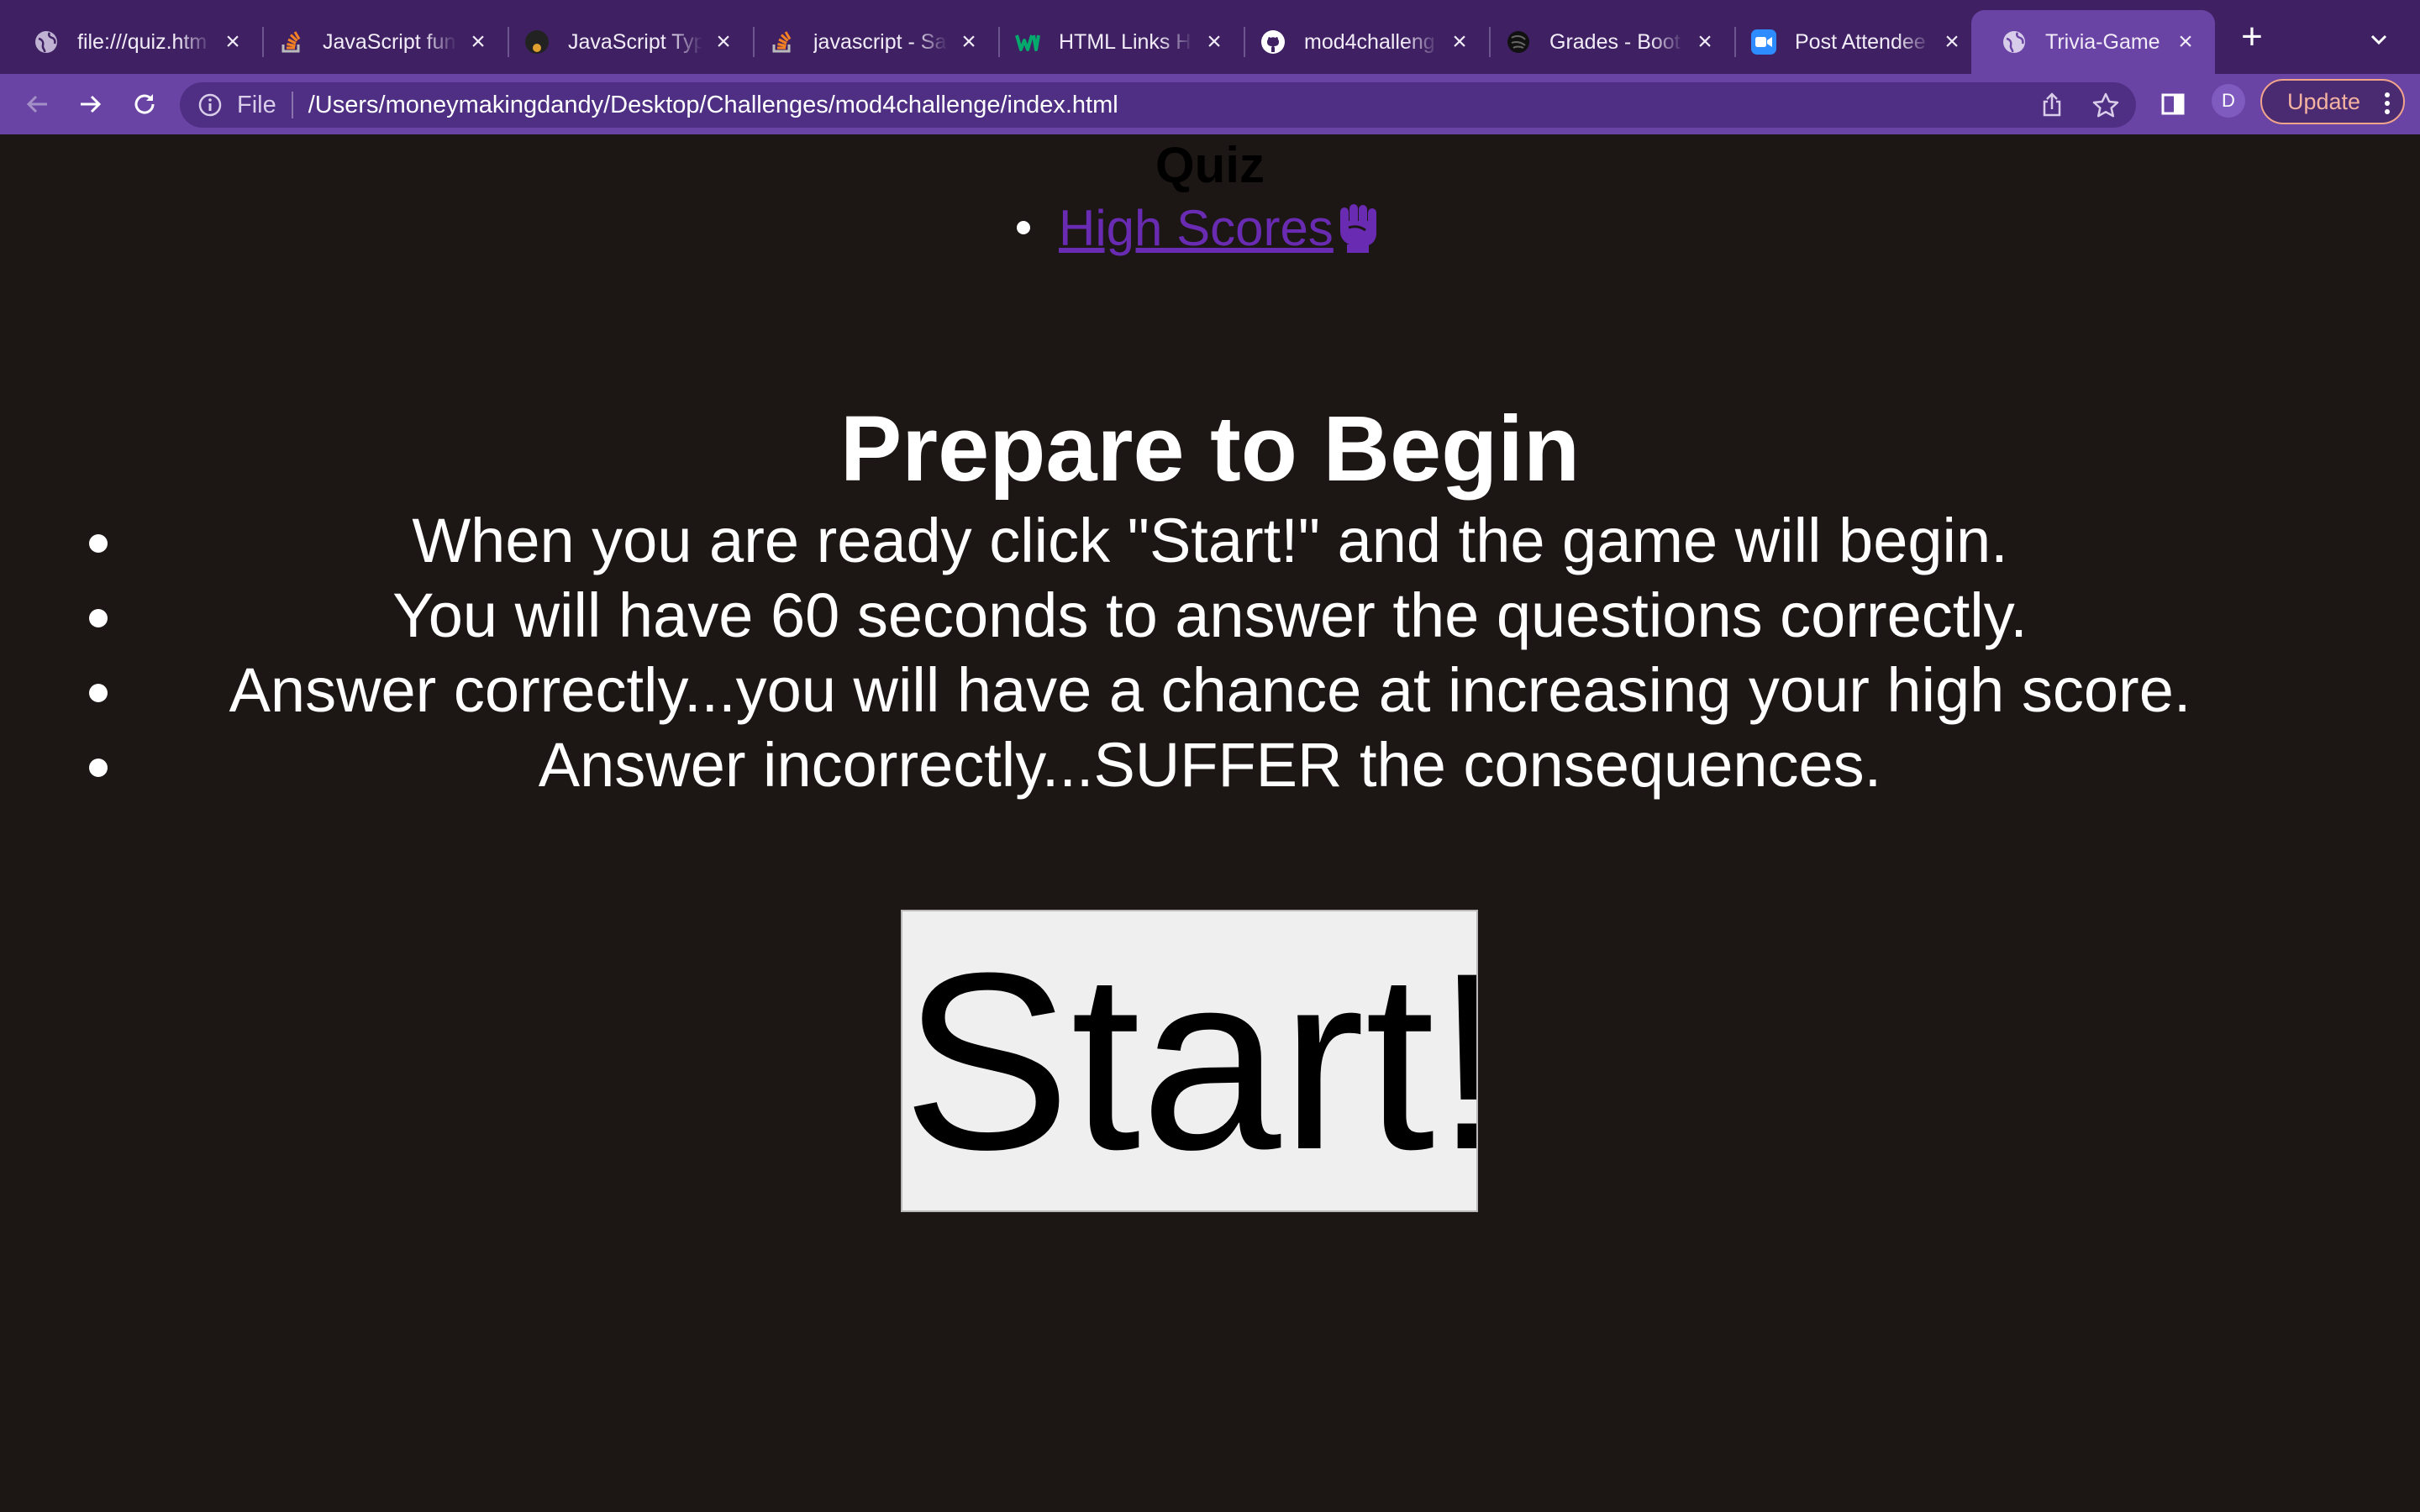 The image size is (2420, 1512). What do you see at coordinates (390, 41) in the screenshot?
I see `tab-title: JavaScript fun` at bounding box center [390, 41].